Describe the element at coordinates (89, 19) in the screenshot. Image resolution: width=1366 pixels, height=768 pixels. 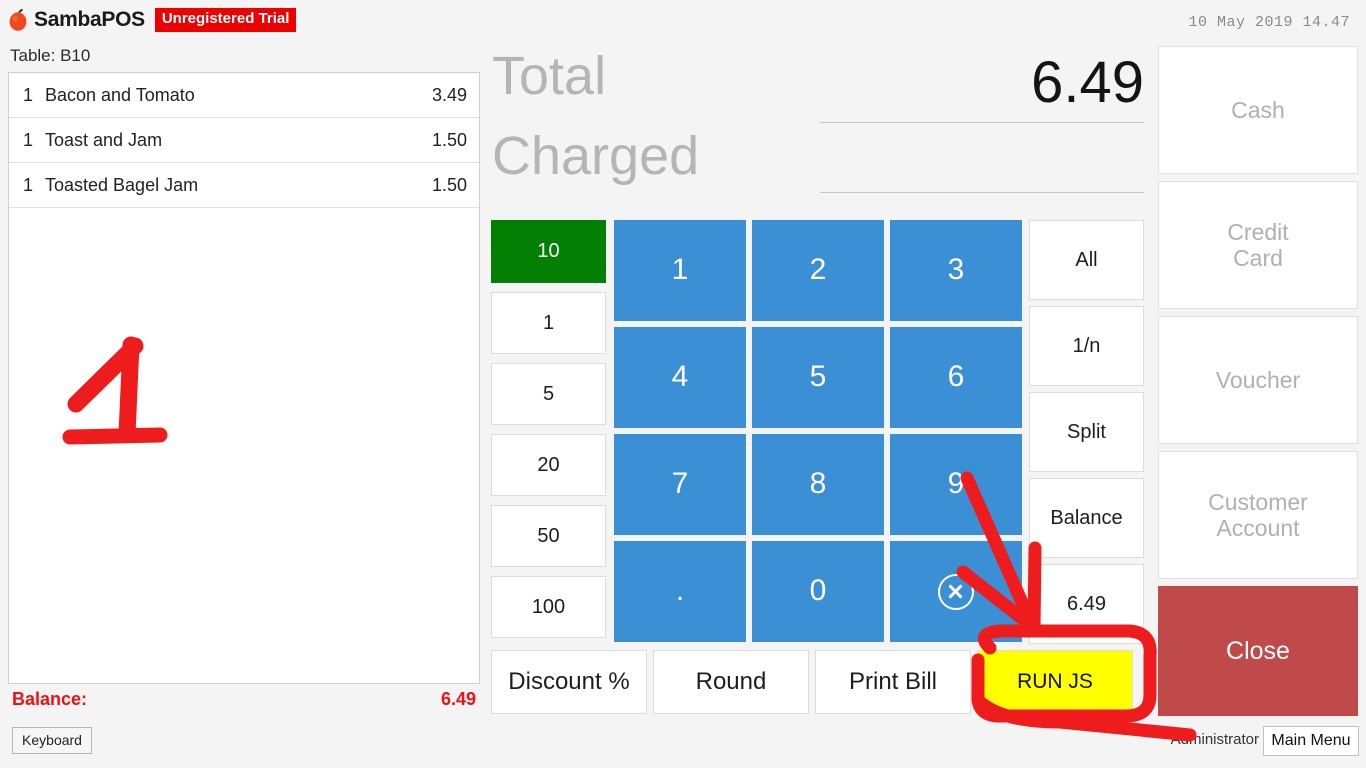
I see `brand-name: SambaPOS` at that location.